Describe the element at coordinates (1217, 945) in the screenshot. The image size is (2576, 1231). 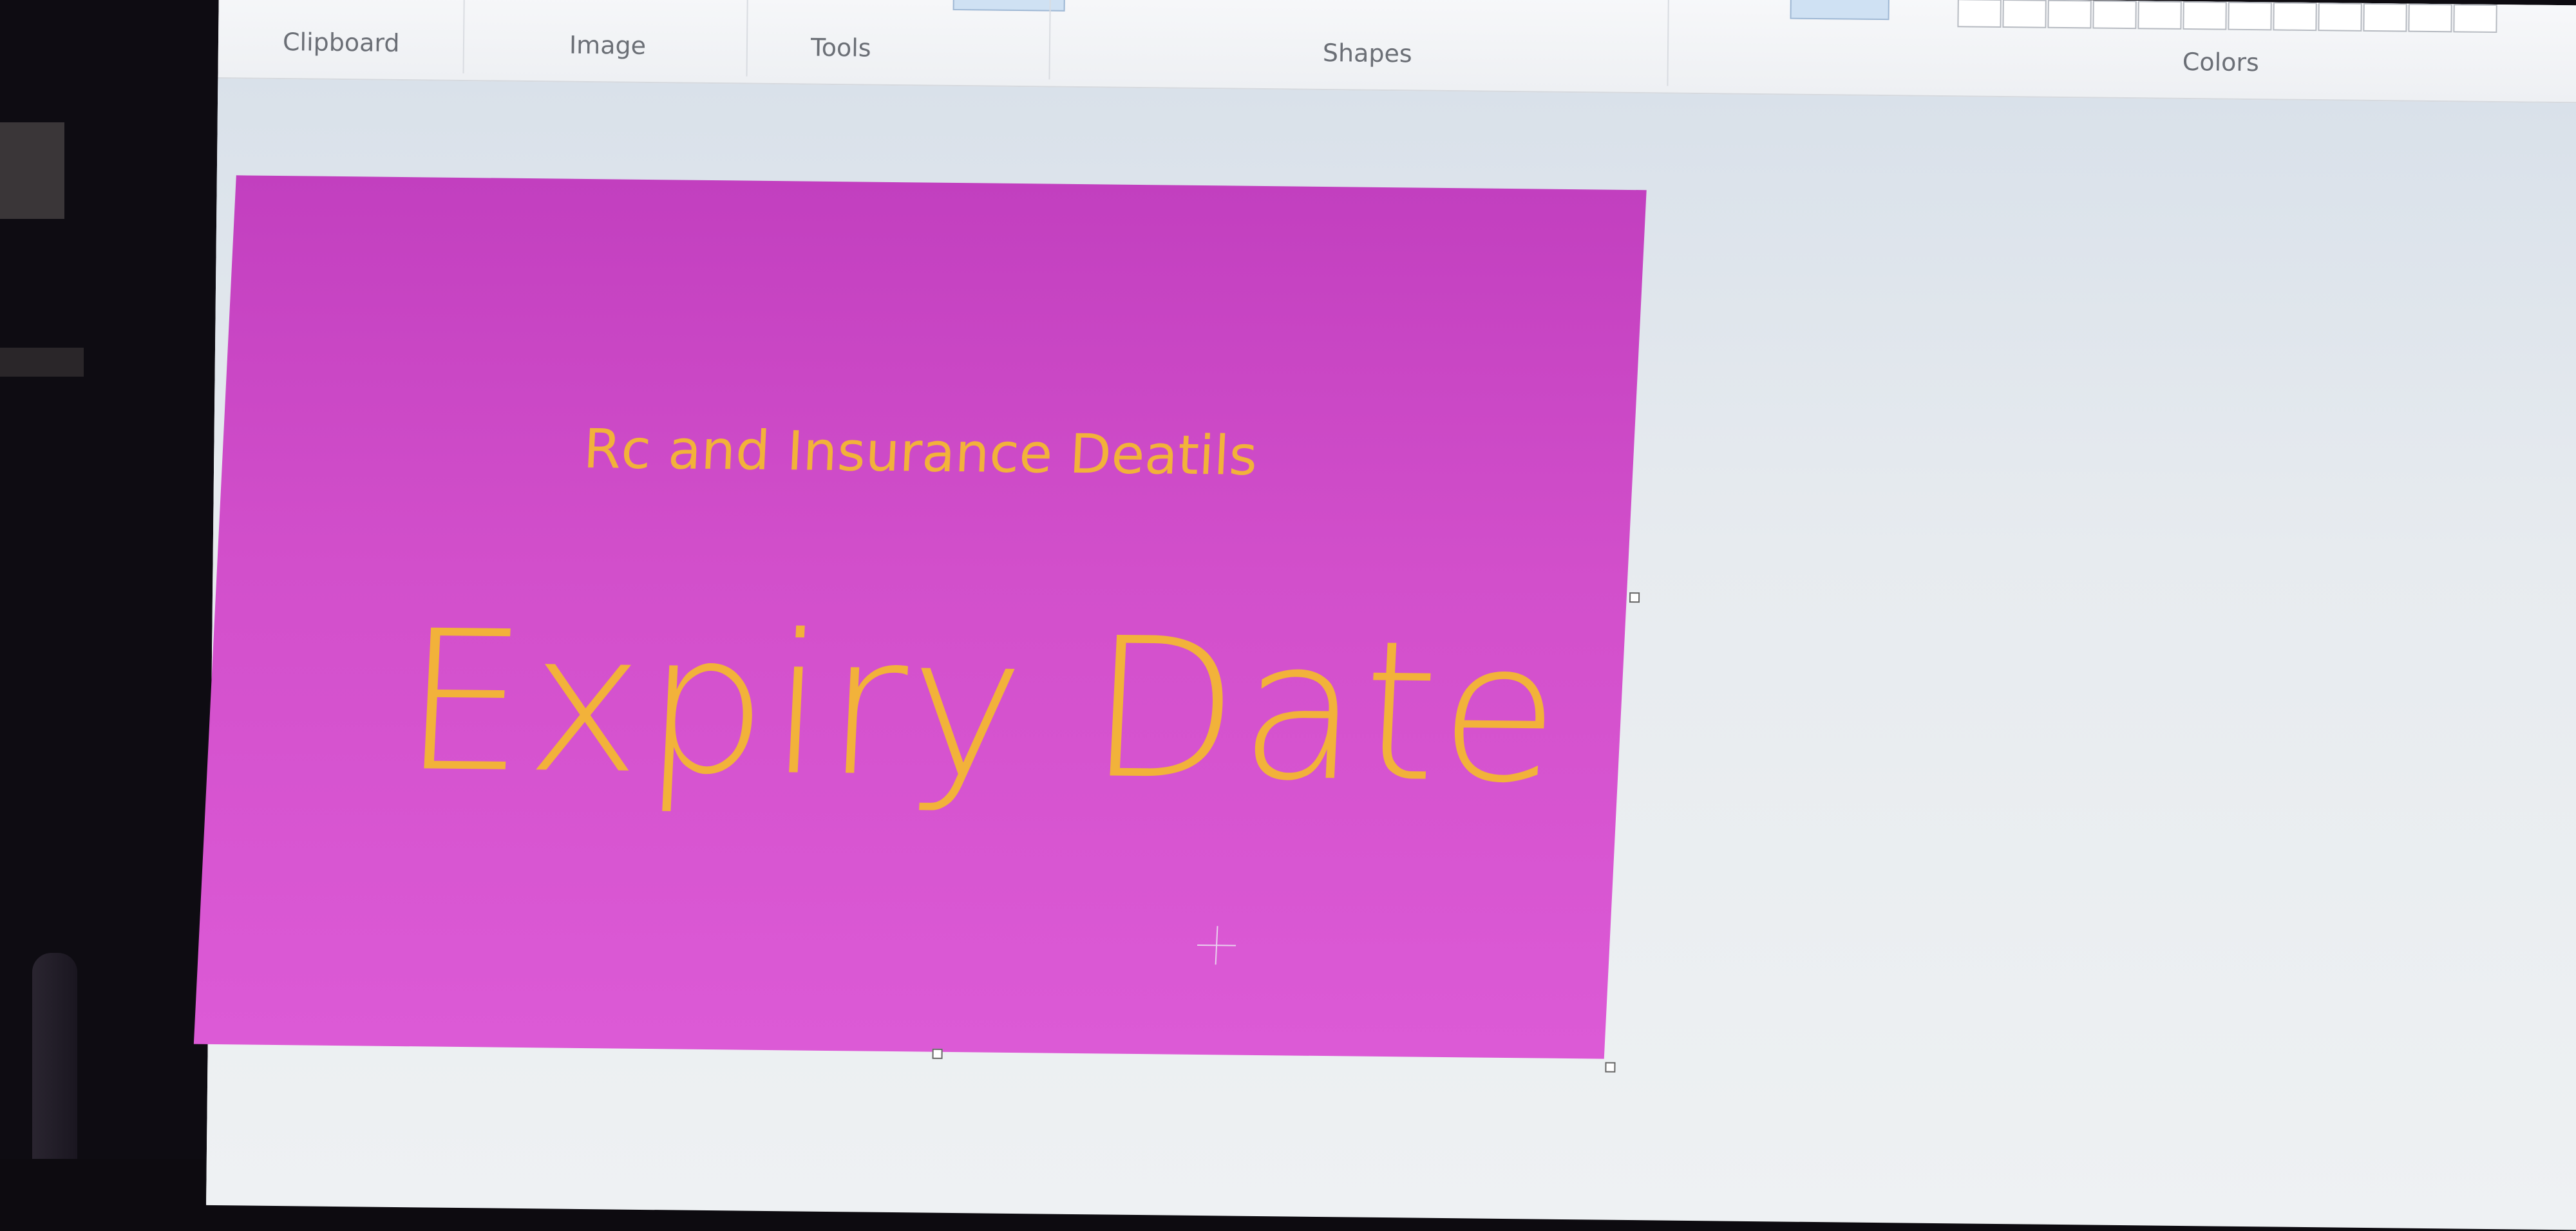
I see `crosshair-cursor-icon` at that location.